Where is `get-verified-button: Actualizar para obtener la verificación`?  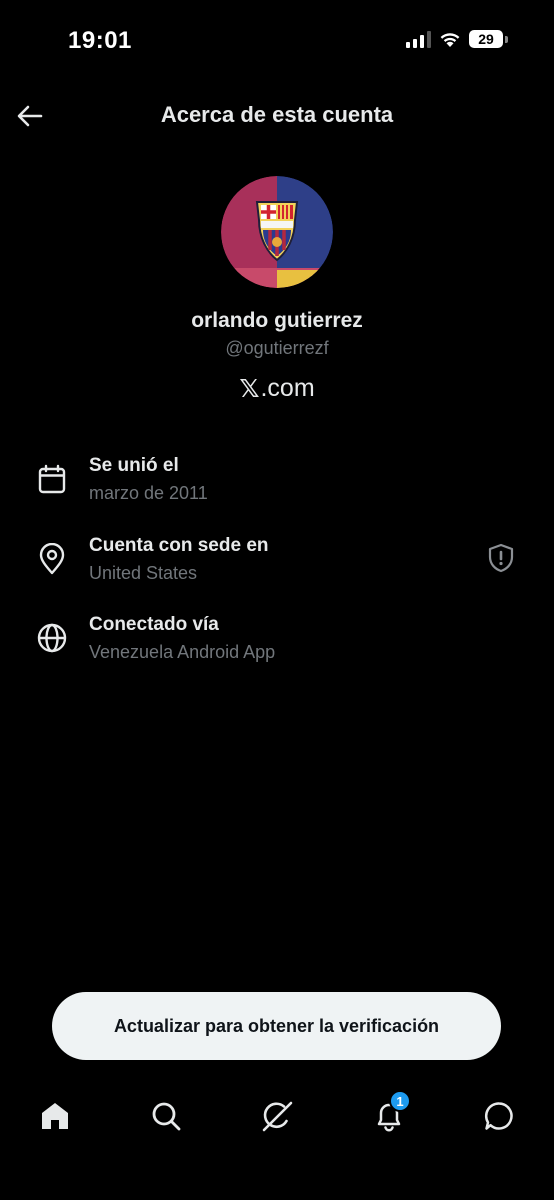
get-verified-button: Actualizar para obtener la verificación is located at coordinates (276, 1026).